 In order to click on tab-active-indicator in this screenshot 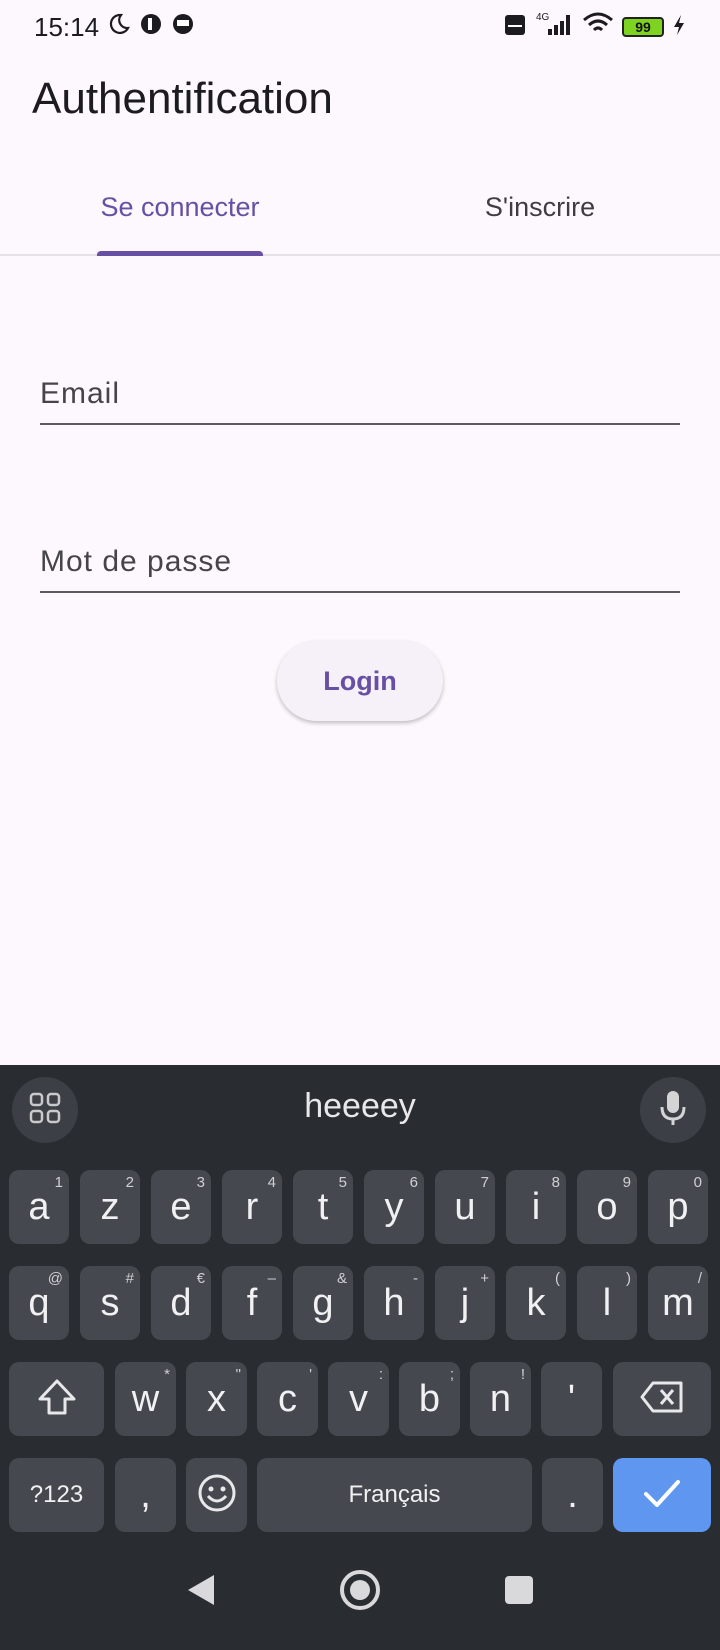, I will do `click(180, 253)`.